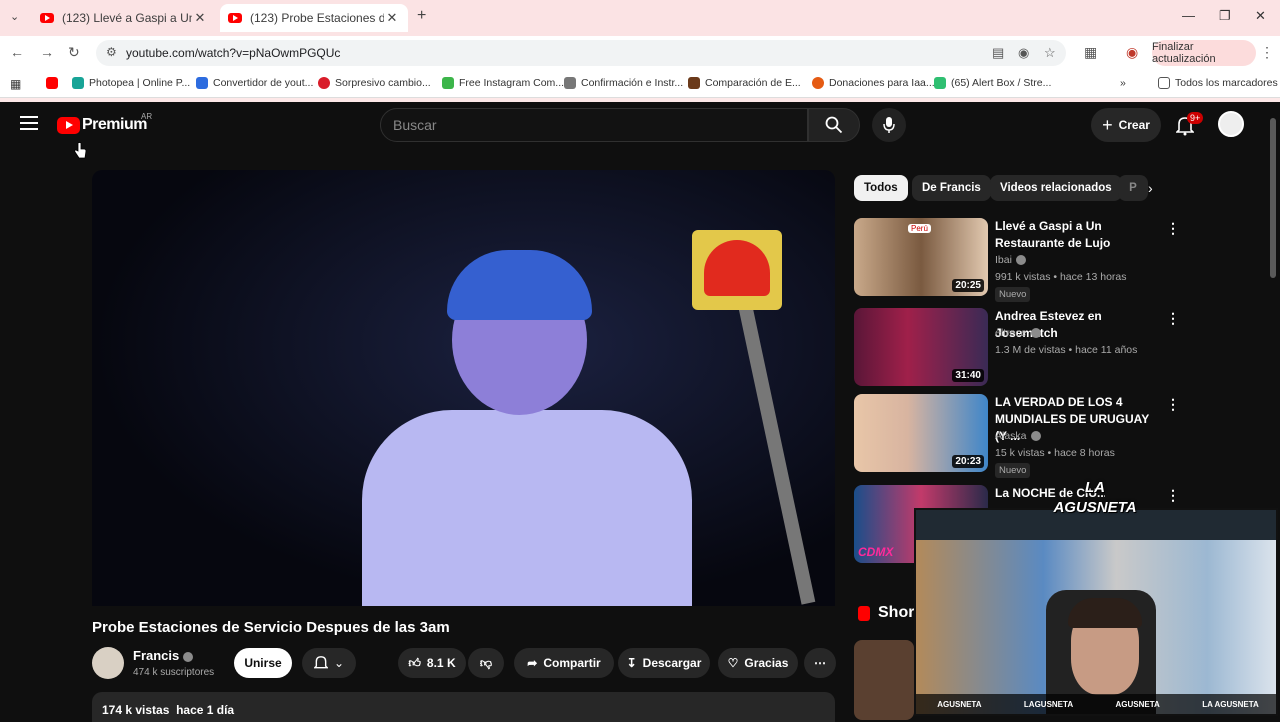  I want to click on apps-icon: ▦, so click(15, 84).